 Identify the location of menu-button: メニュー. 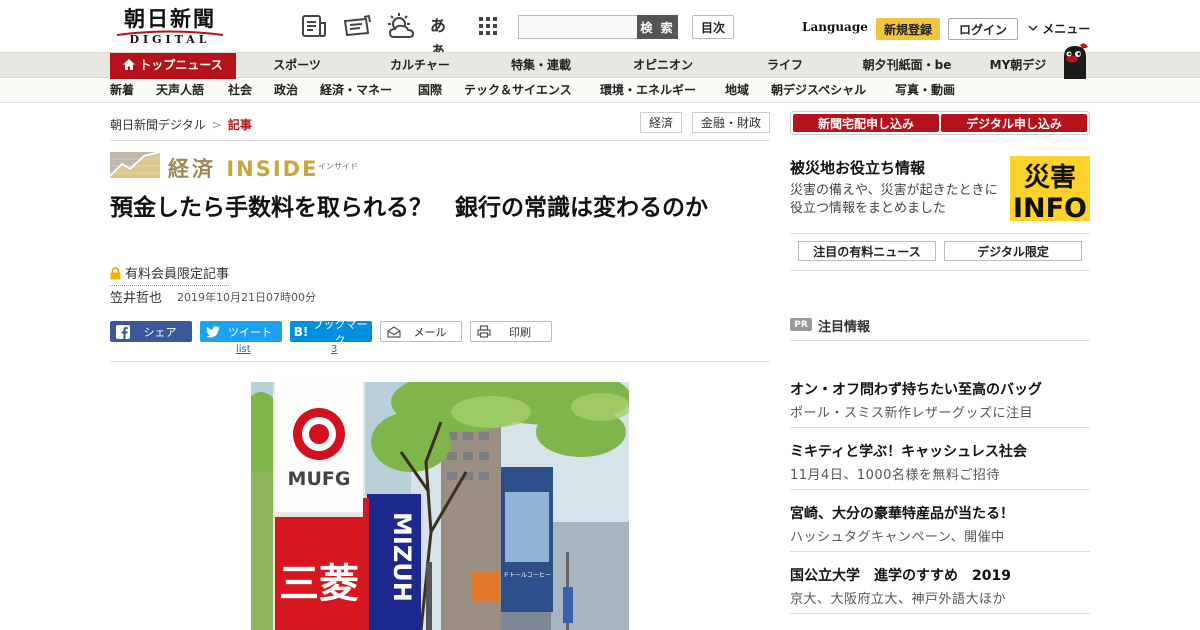
(1059, 28).